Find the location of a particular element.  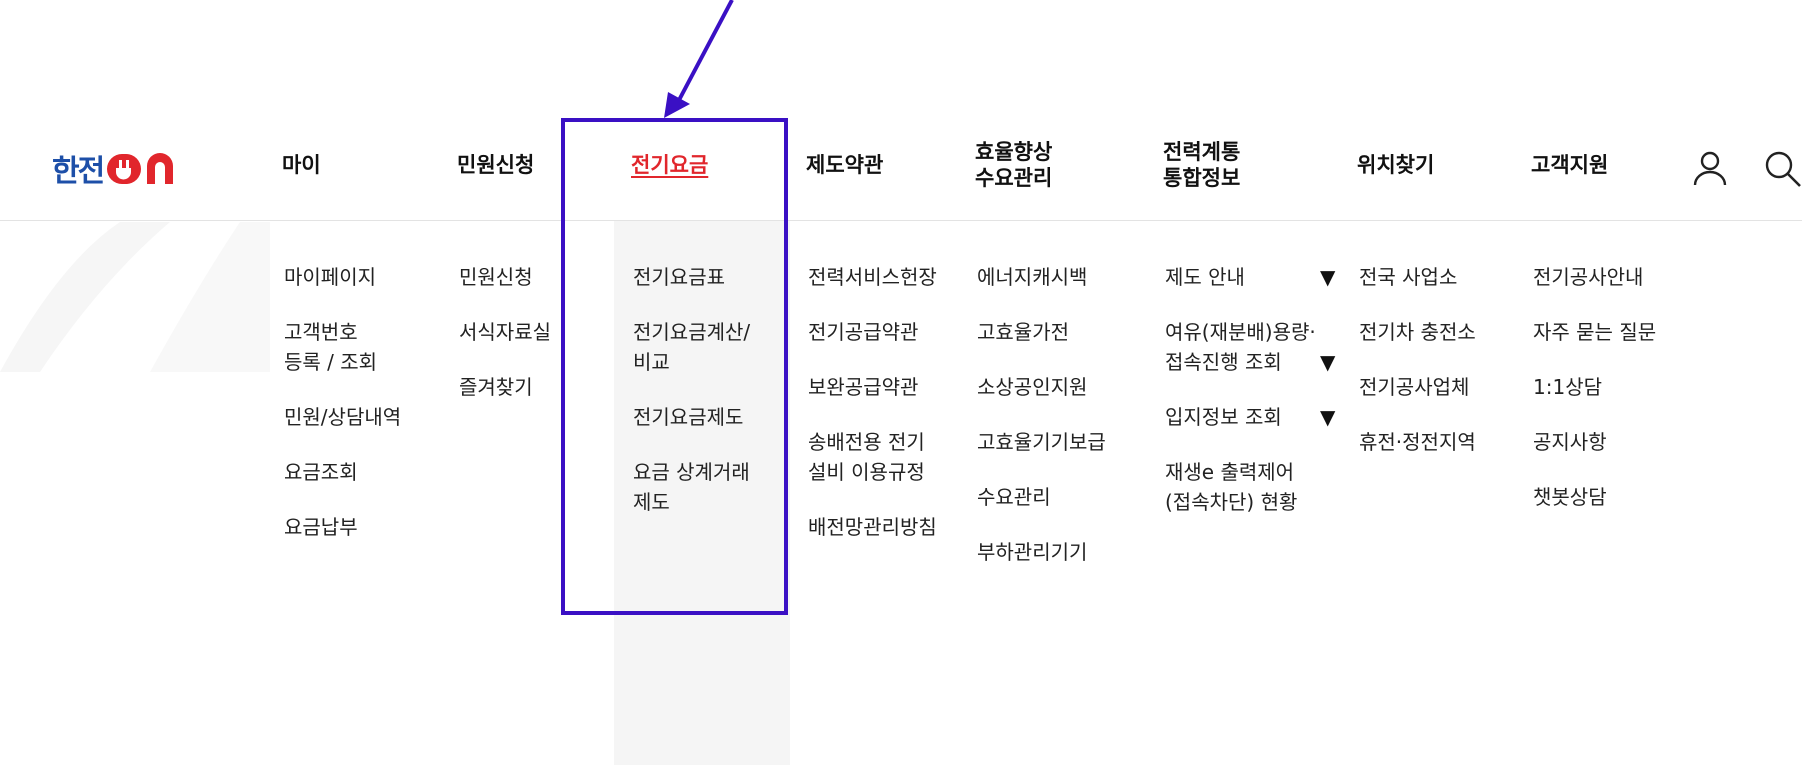

submenu-item: 부하관리기기 is located at coordinates (1041, 552).